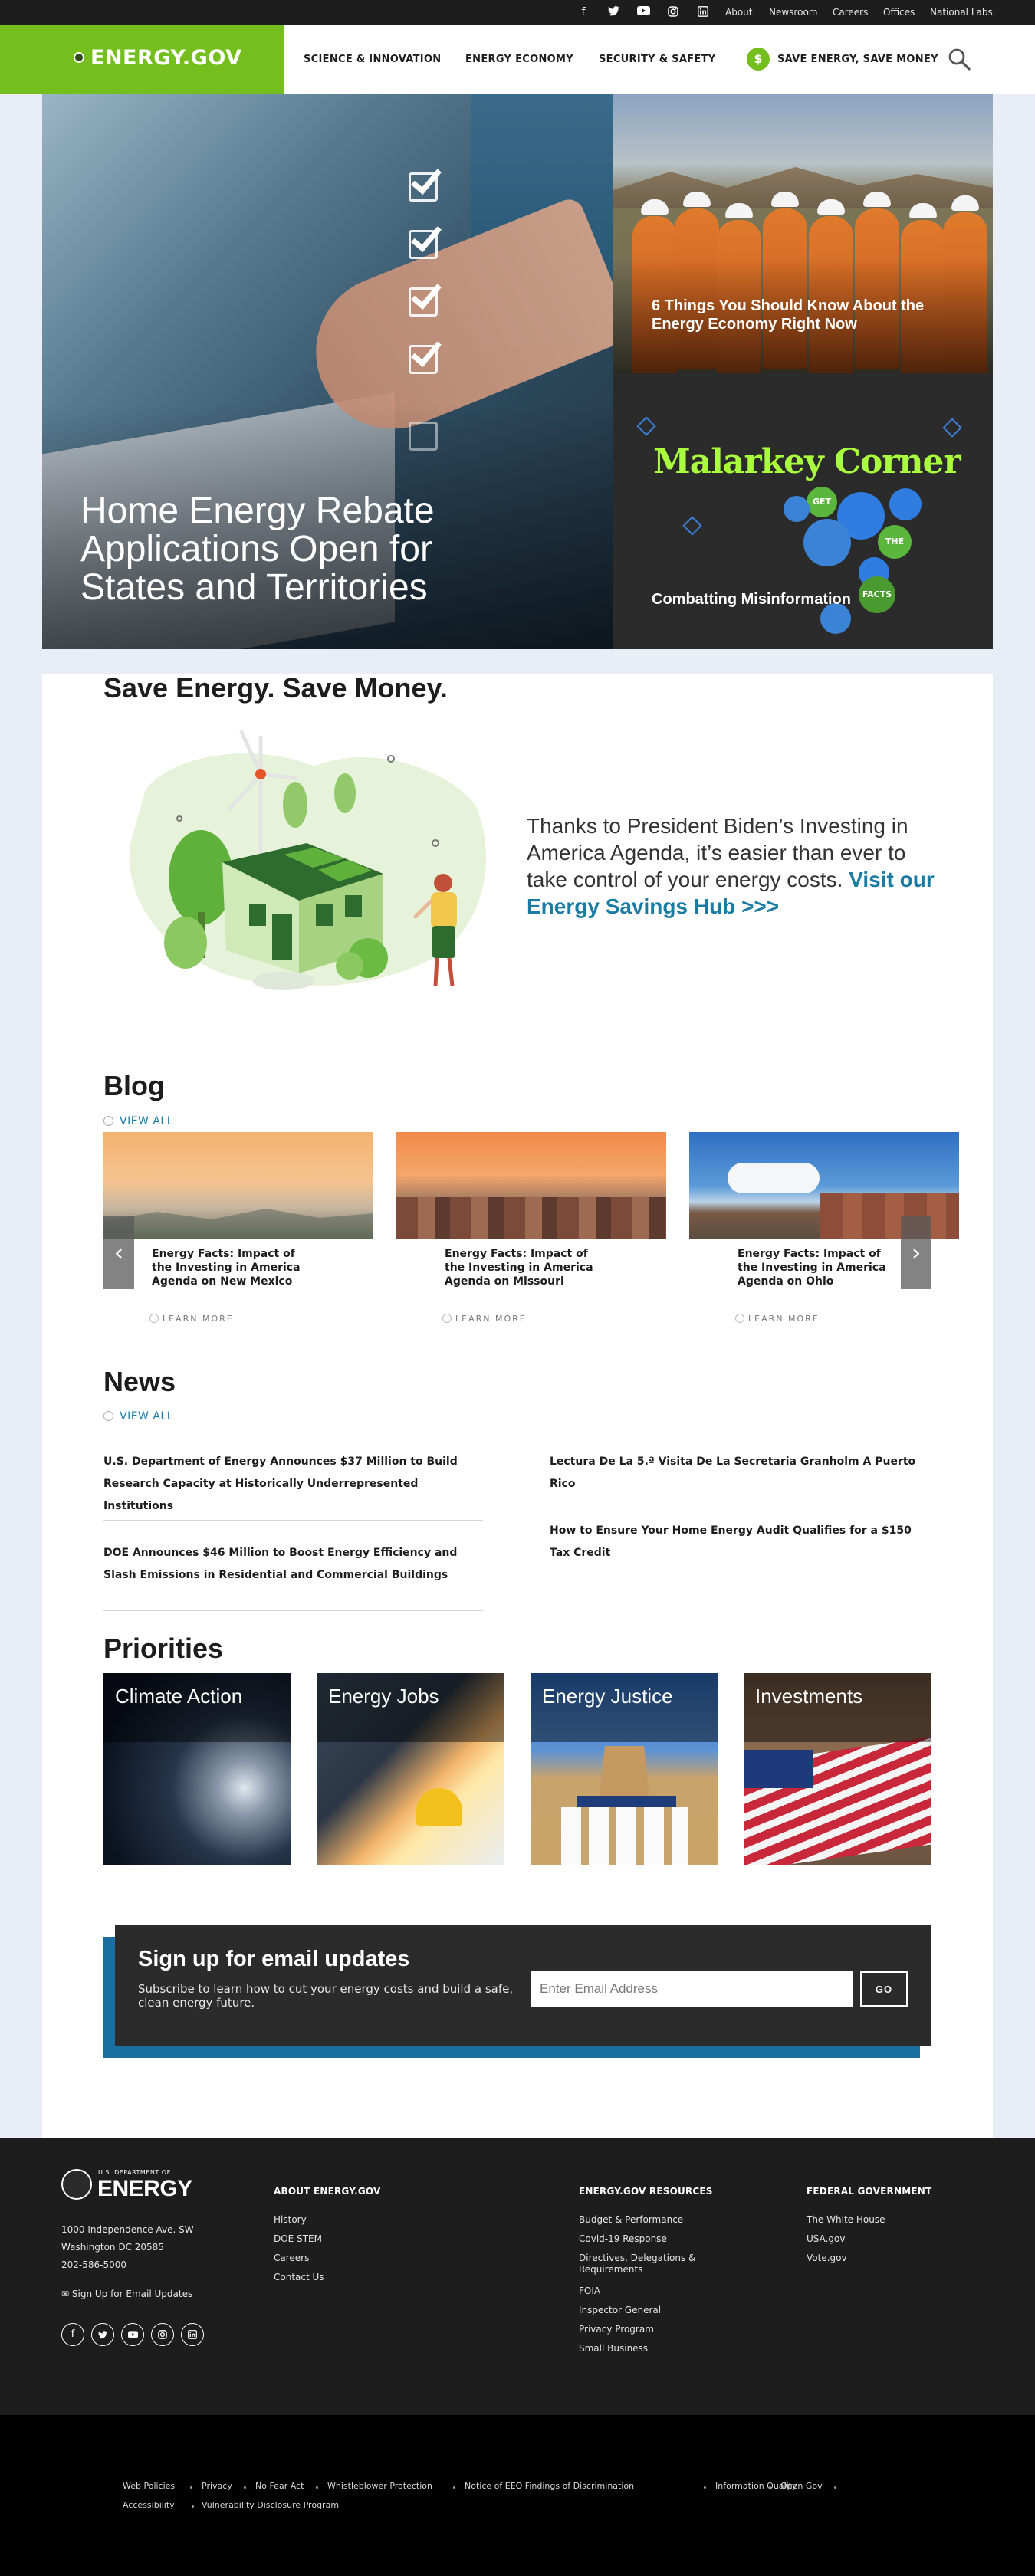 The image size is (1035, 2576). Describe the element at coordinates (962, 12) in the screenshot. I see `util-link-national-labs: National Labs` at that location.